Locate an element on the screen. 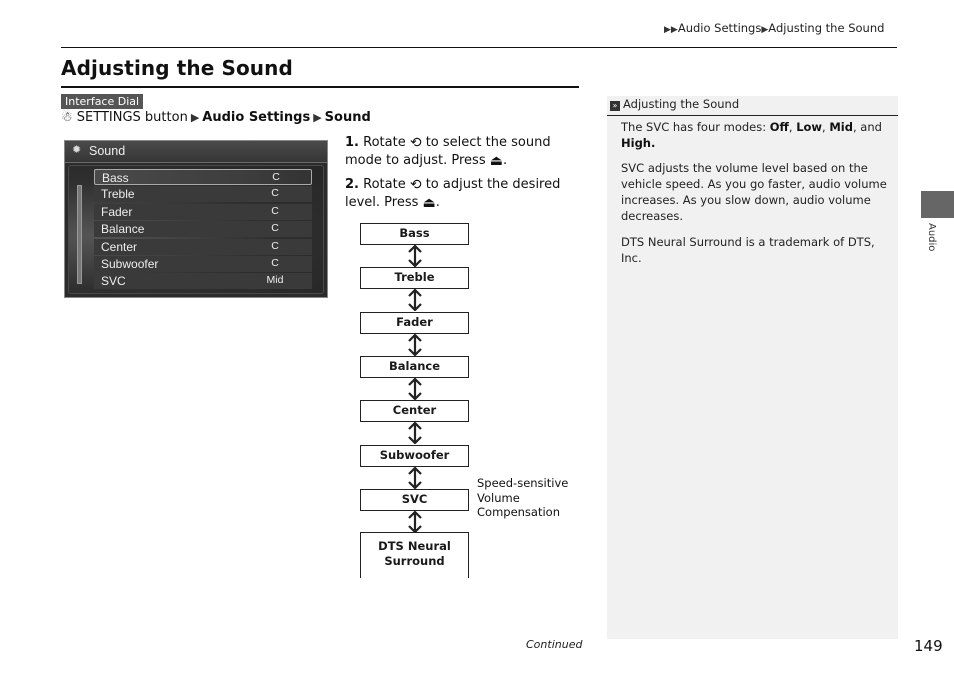 This screenshot has height=674, width=954. svc-note-line: Speed-sensitive is located at coordinates (523, 483).